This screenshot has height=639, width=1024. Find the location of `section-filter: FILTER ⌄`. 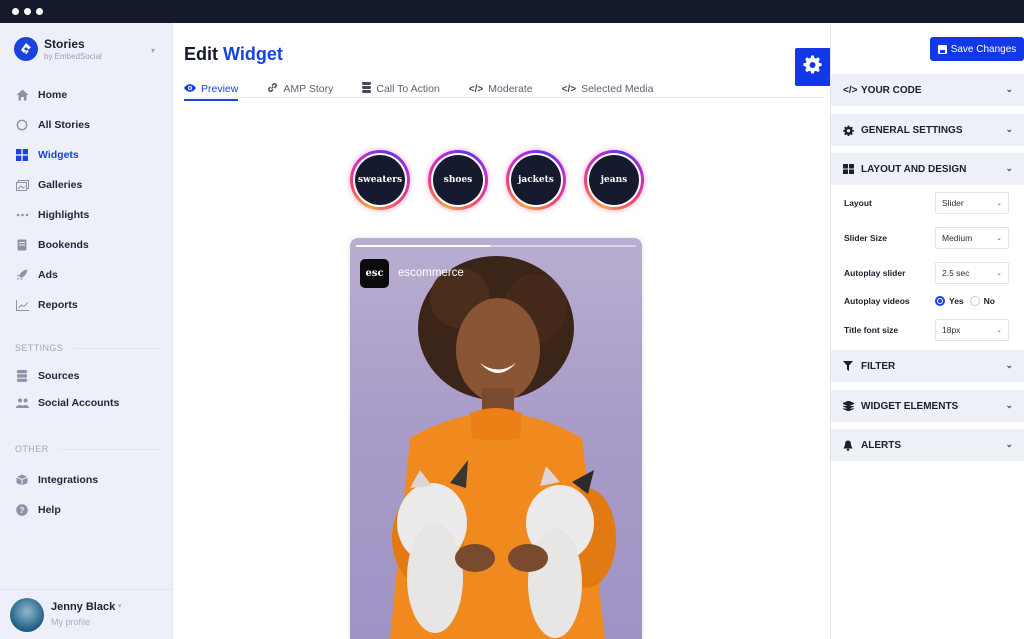

section-filter: FILTER ⌄ is located at coordinates (927, 366).